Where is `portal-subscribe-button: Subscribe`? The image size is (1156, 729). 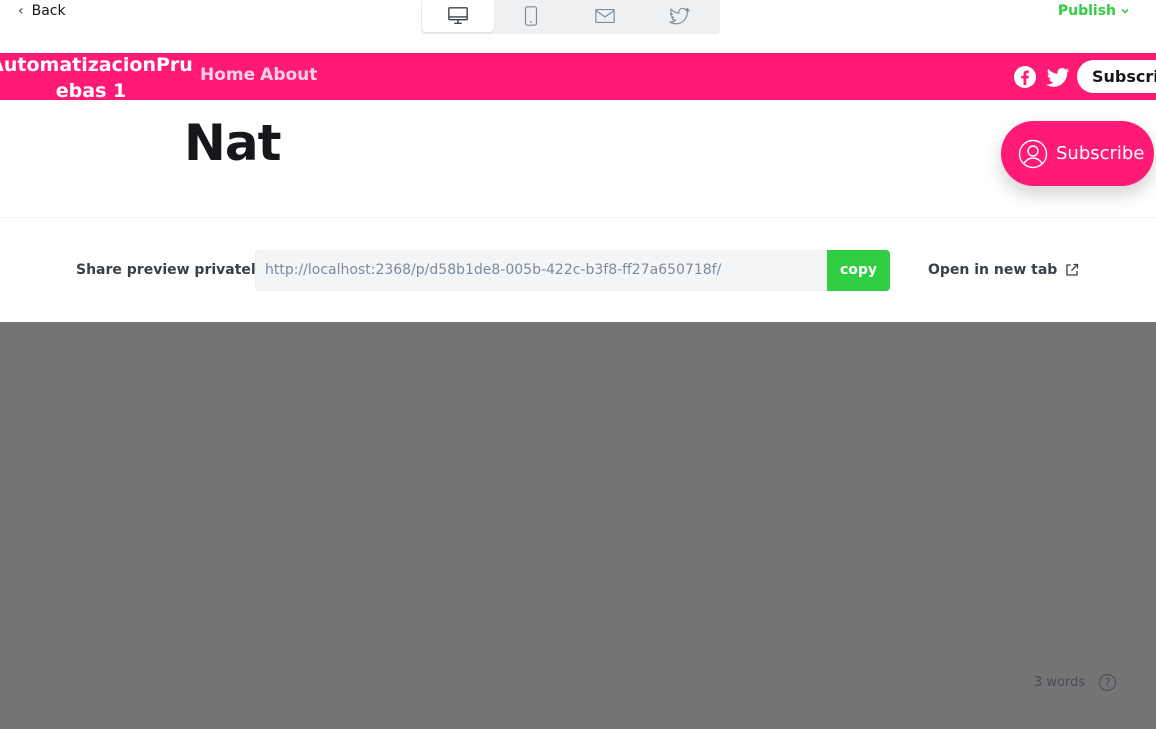
portal-subscribe-button: Subscribe is located at coordinates (1077, 153).